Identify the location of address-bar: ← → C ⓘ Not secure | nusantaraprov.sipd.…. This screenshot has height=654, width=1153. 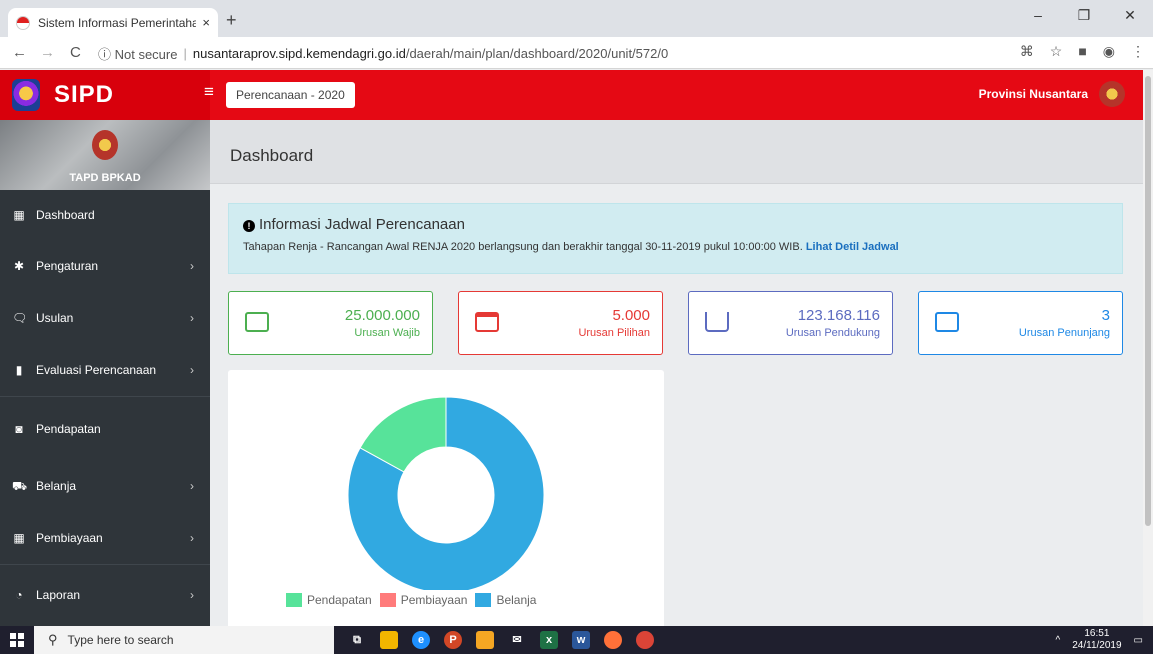
(576, 53).